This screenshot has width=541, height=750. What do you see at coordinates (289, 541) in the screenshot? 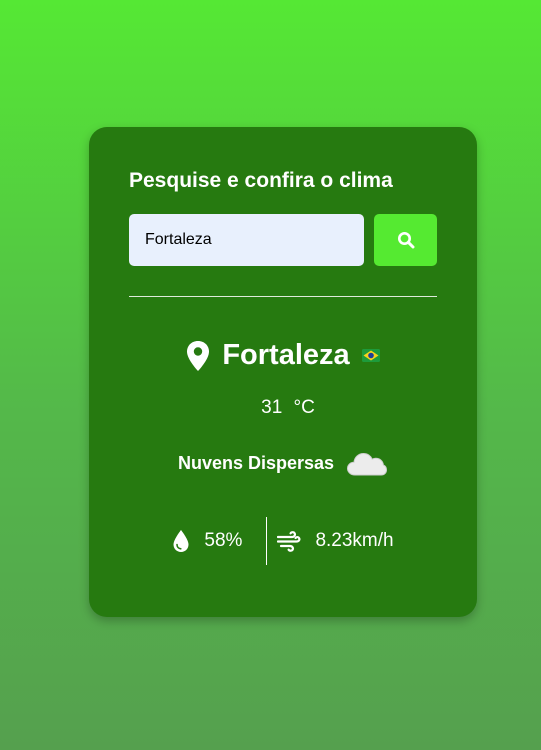
I see `wind-icon` at bounding box center [289, 541].